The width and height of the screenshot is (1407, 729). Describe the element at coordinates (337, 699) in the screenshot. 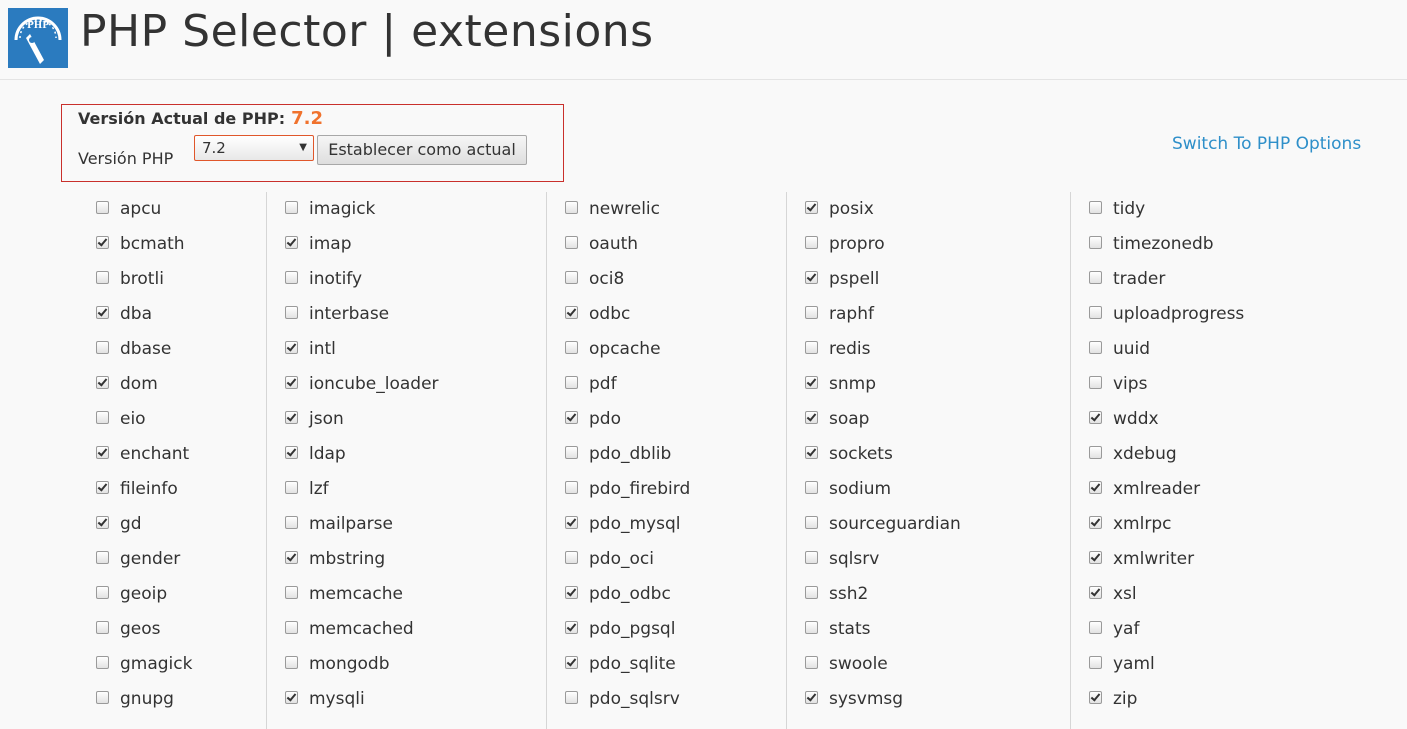

I see `extension-label: mysqli` at that location.